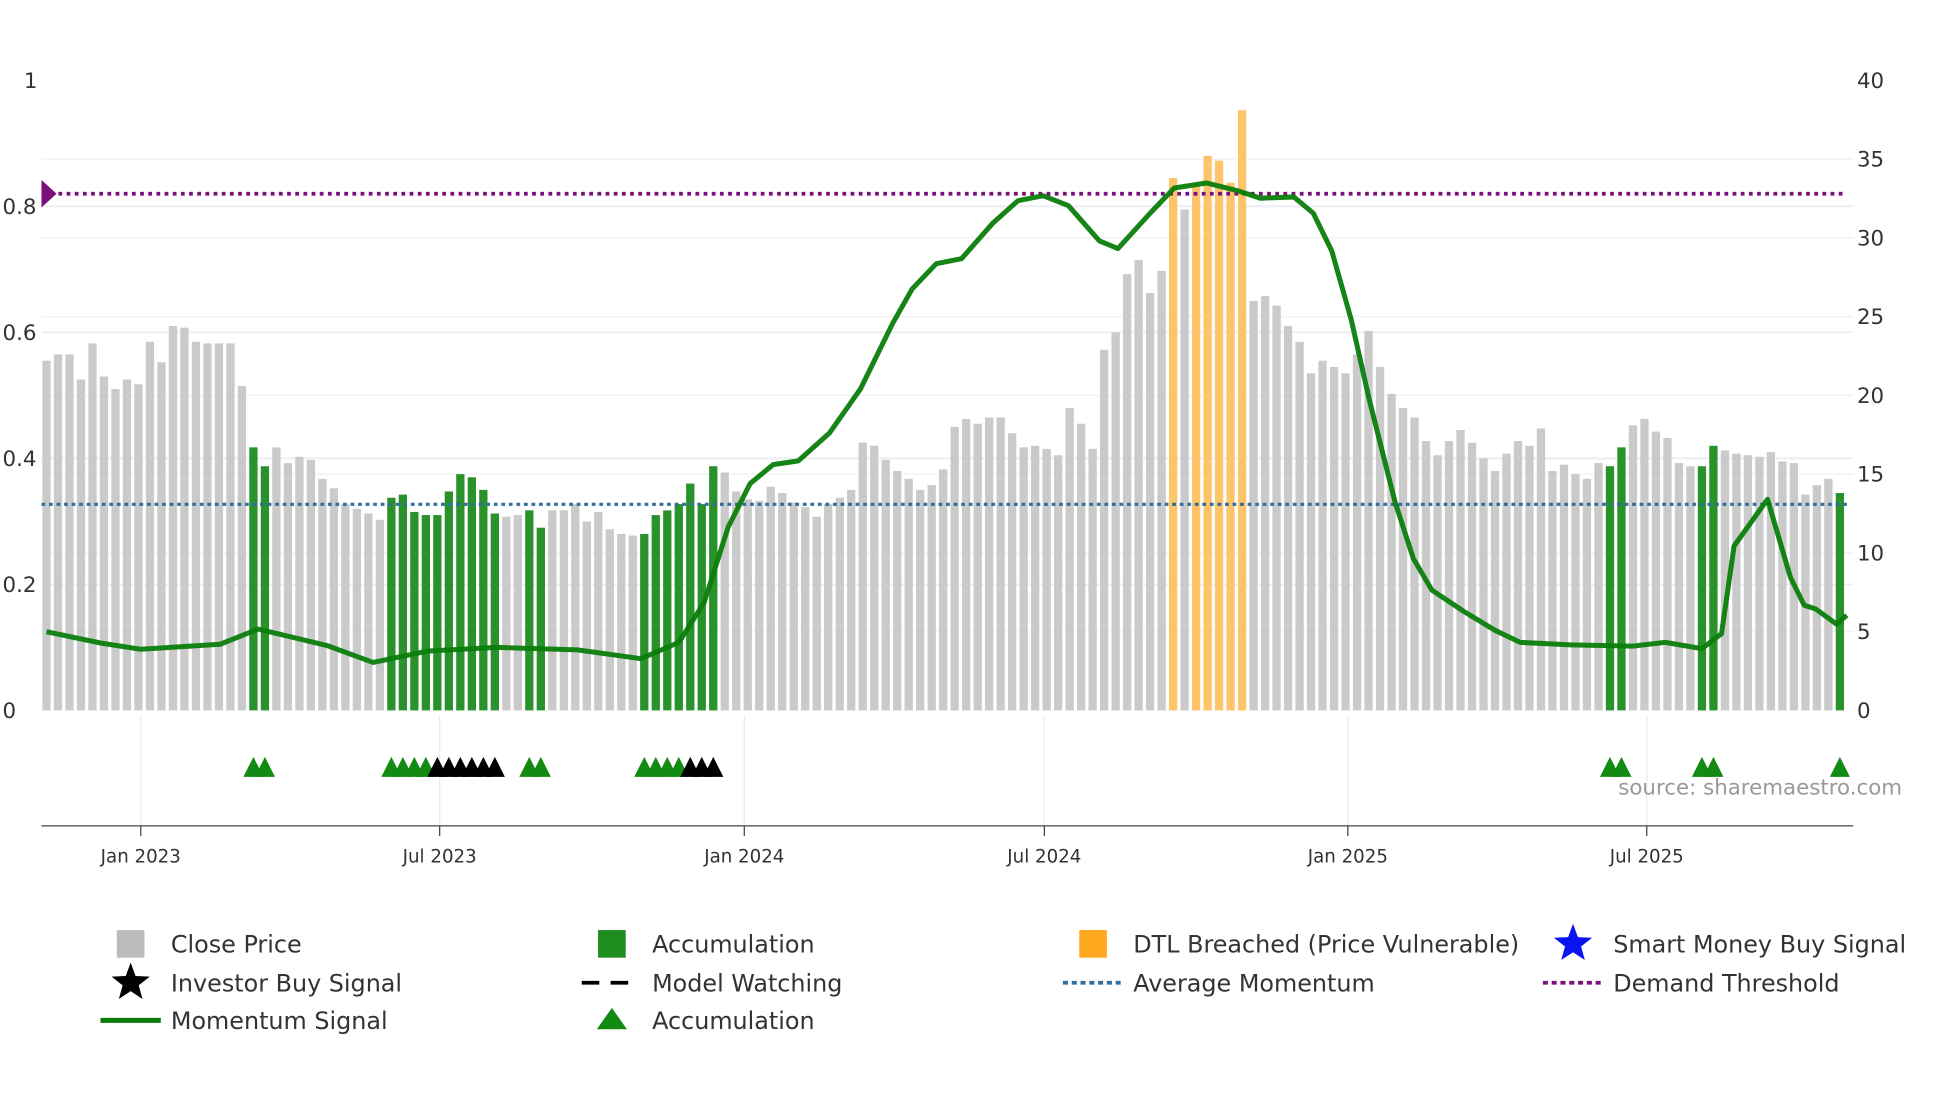 The width and height of the screenshot is (1960, 1102). What do you see at coordinates (611, 1018) in the screenshot?
I see `accumulation-triangle-legend-icon` at bounding box center [611, 1018].